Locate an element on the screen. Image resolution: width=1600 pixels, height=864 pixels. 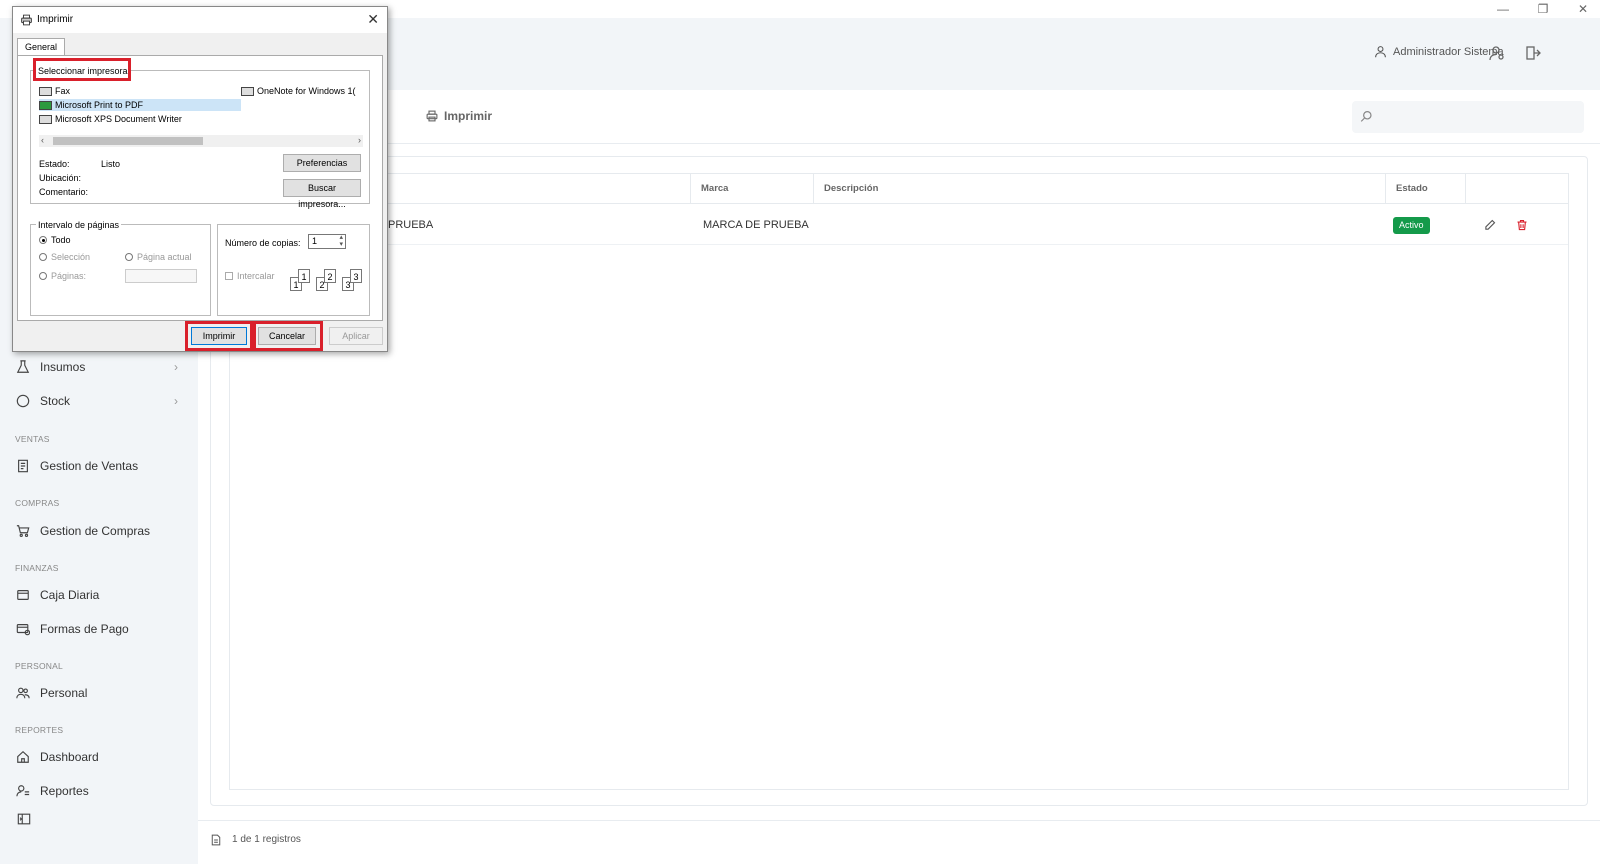
printer-item-onenote: OneNote for Windows 1( is located at coordinates (302, 91).